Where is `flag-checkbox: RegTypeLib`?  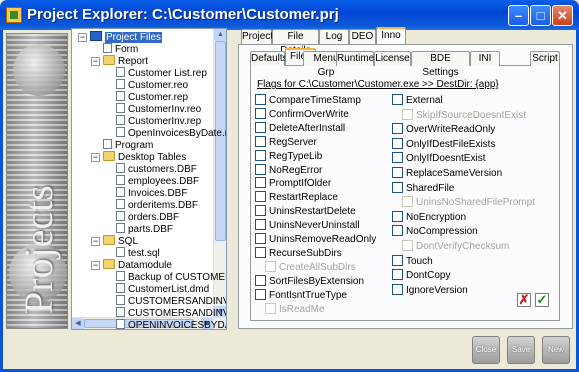 flag-checkbox: RegTypeLib is located at coordinates (288, 156).